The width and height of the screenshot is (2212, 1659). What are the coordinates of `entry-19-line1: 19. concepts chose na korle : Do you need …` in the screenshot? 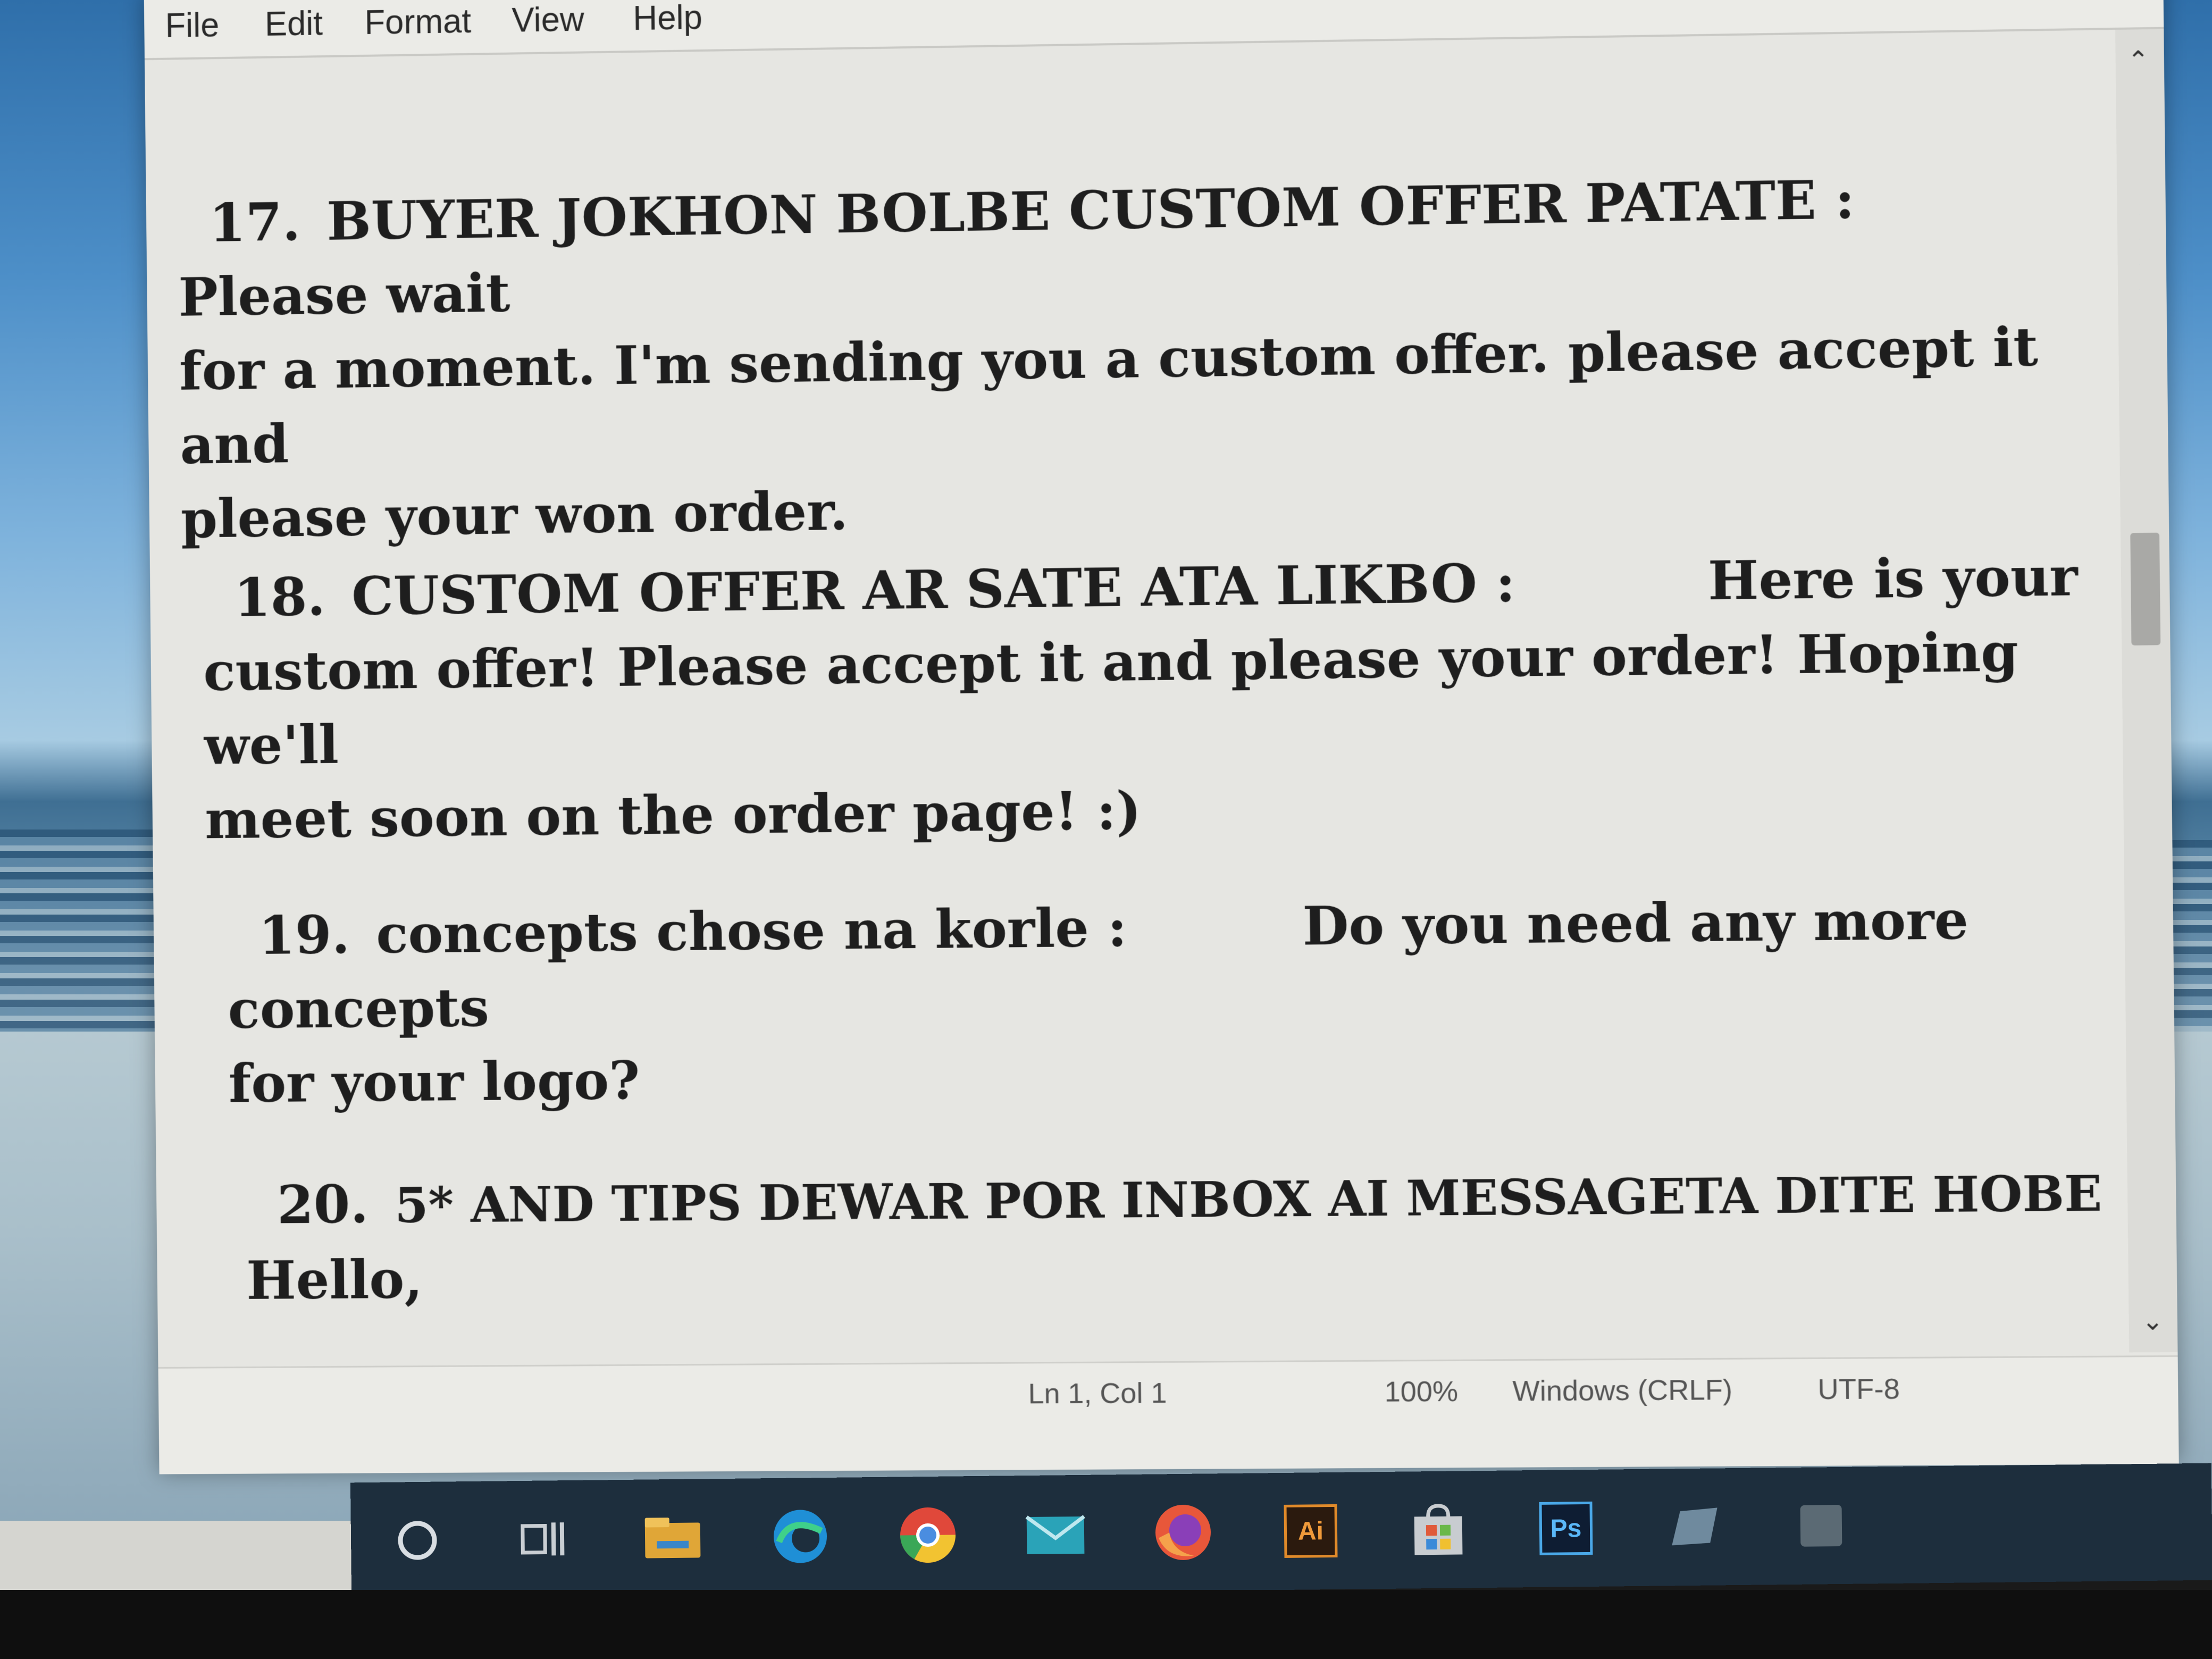 It's located at (1170, 963).